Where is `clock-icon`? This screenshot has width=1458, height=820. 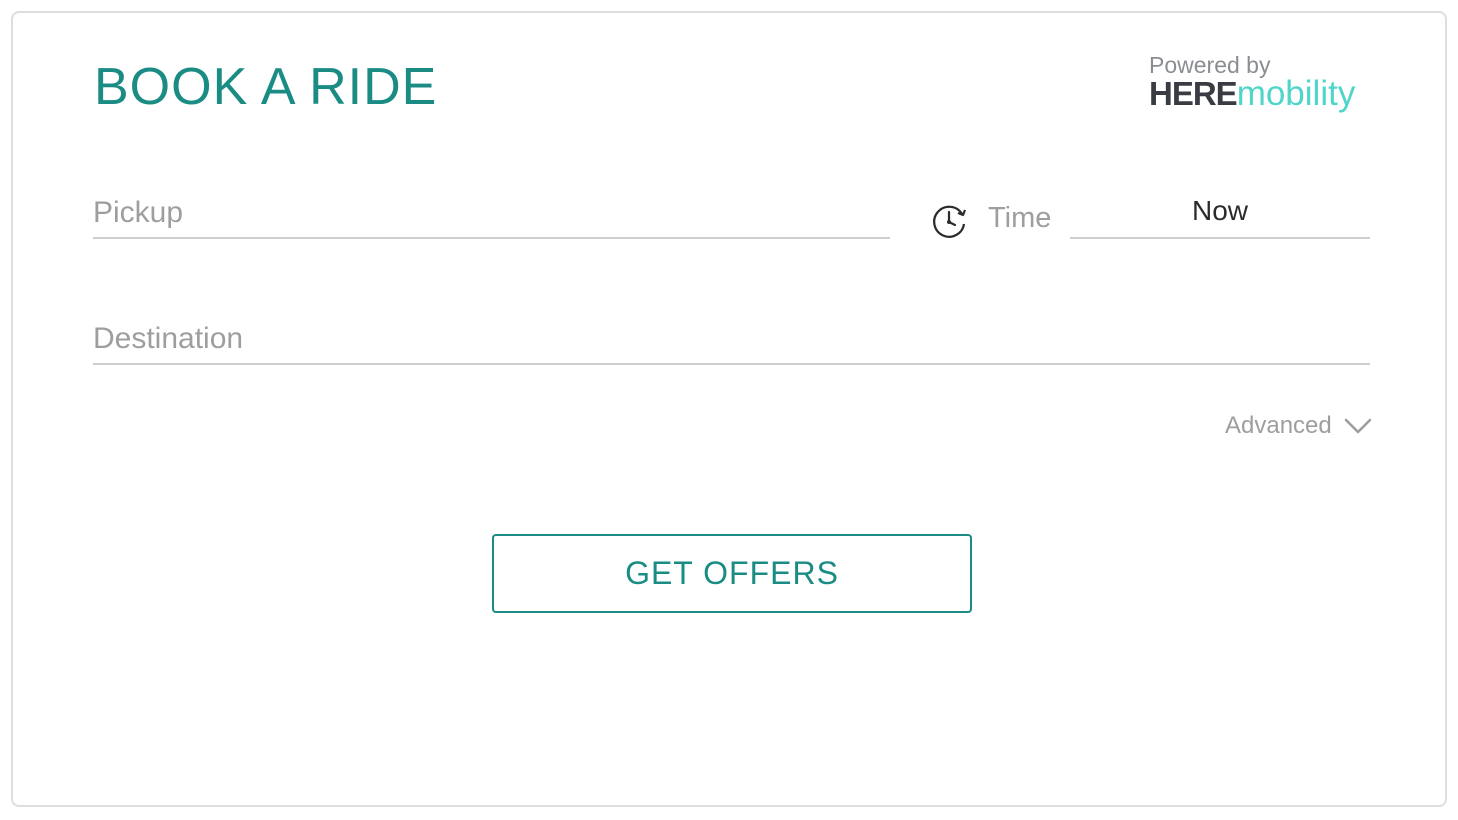 clock-icon is located at coordinates (950, 221).